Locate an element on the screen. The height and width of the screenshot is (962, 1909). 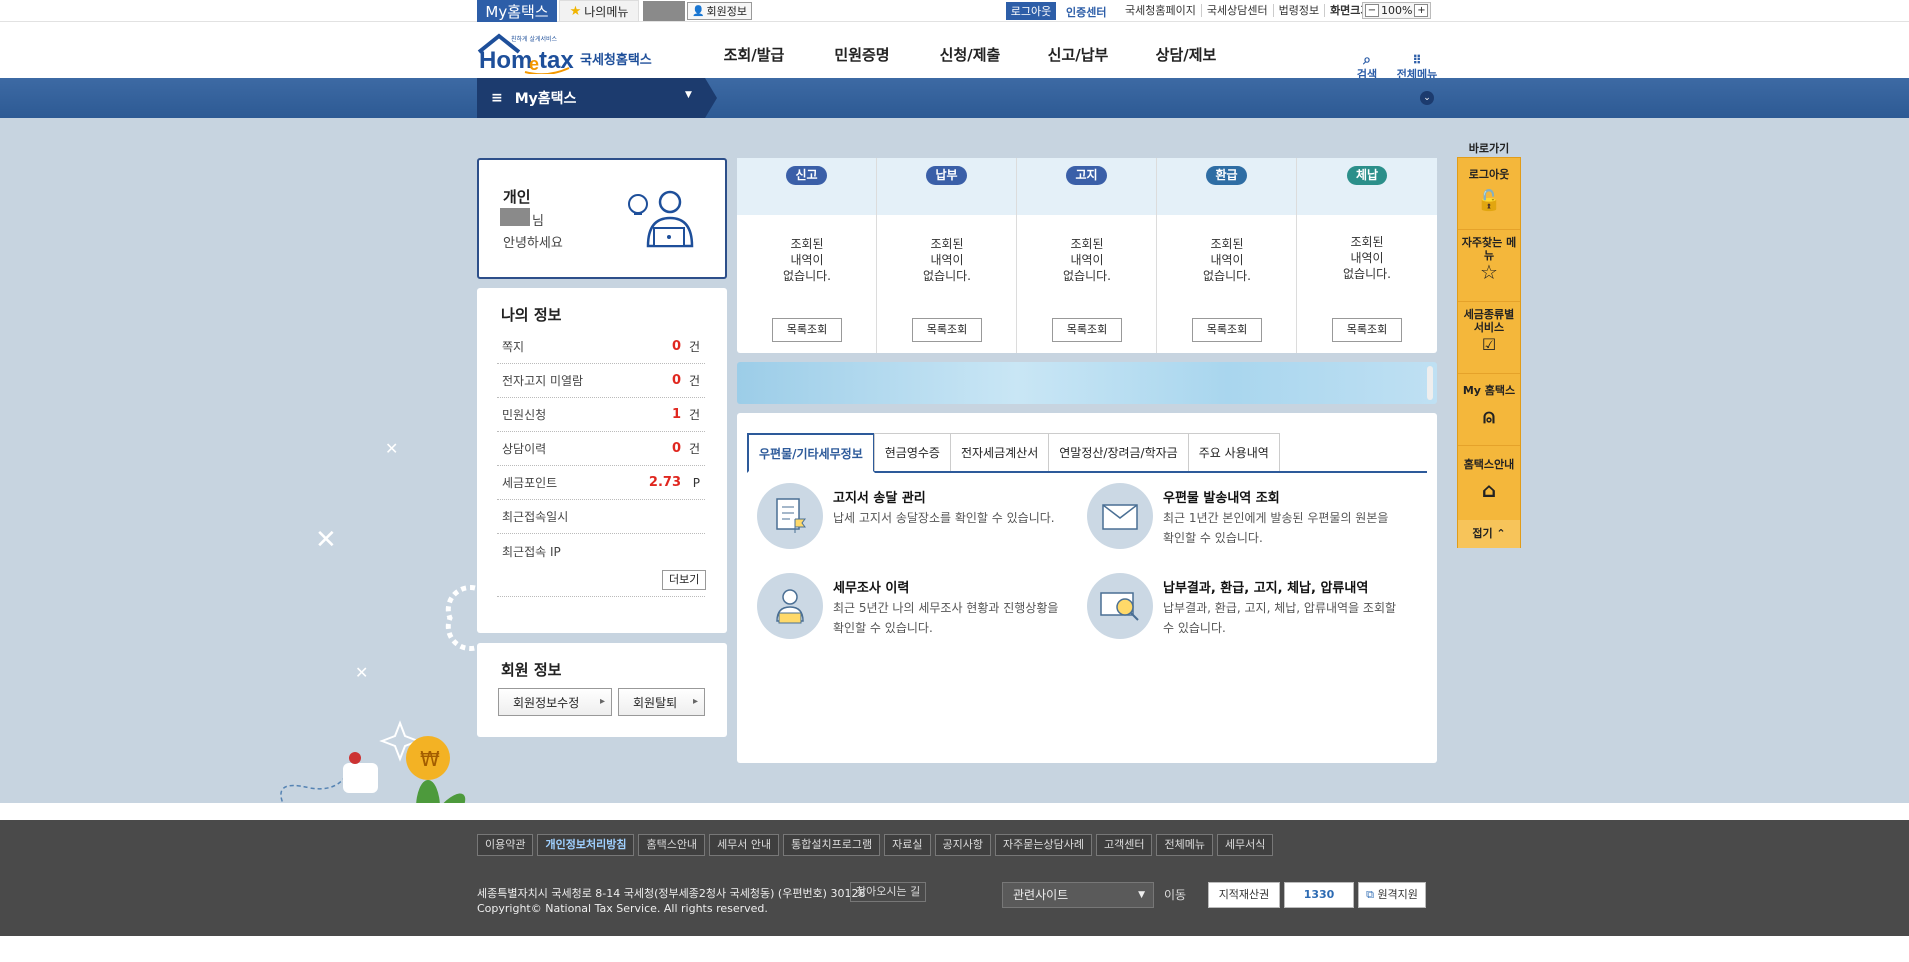
quick-fold-button: 접기 ⌃ is located at coordinates (1489, 534).